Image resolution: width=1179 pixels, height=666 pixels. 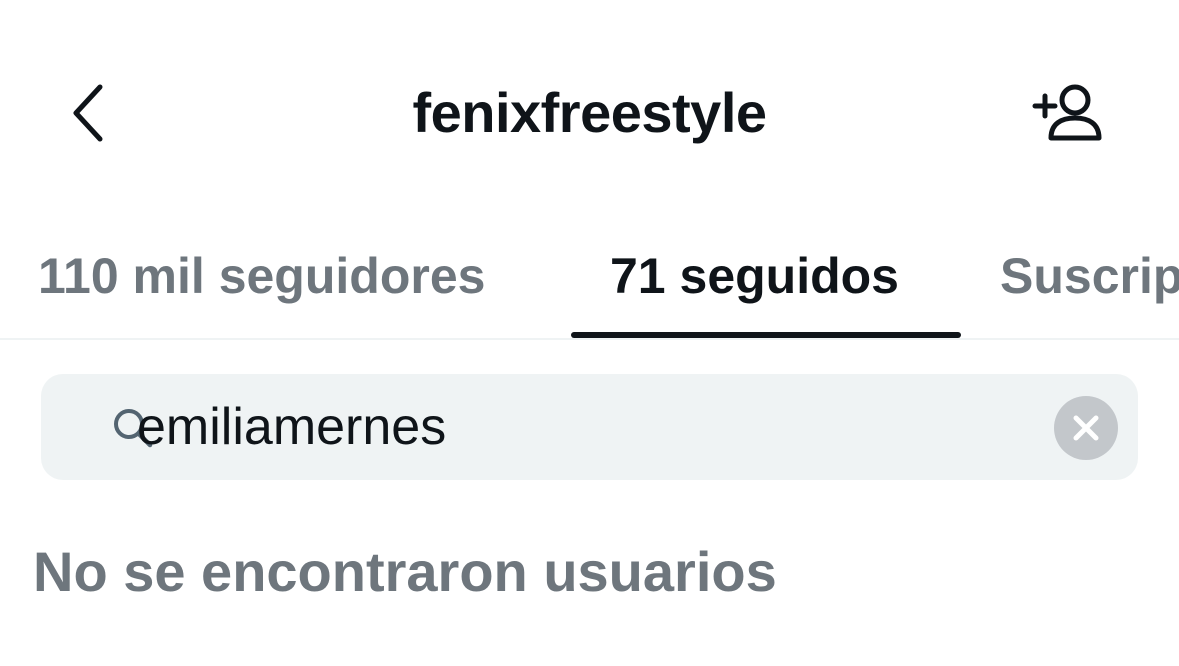 What do you see at coordinates (754, 276) in the screenshot?
I see `tab-following: 71 seguidos` at bounding box center [754, 276].